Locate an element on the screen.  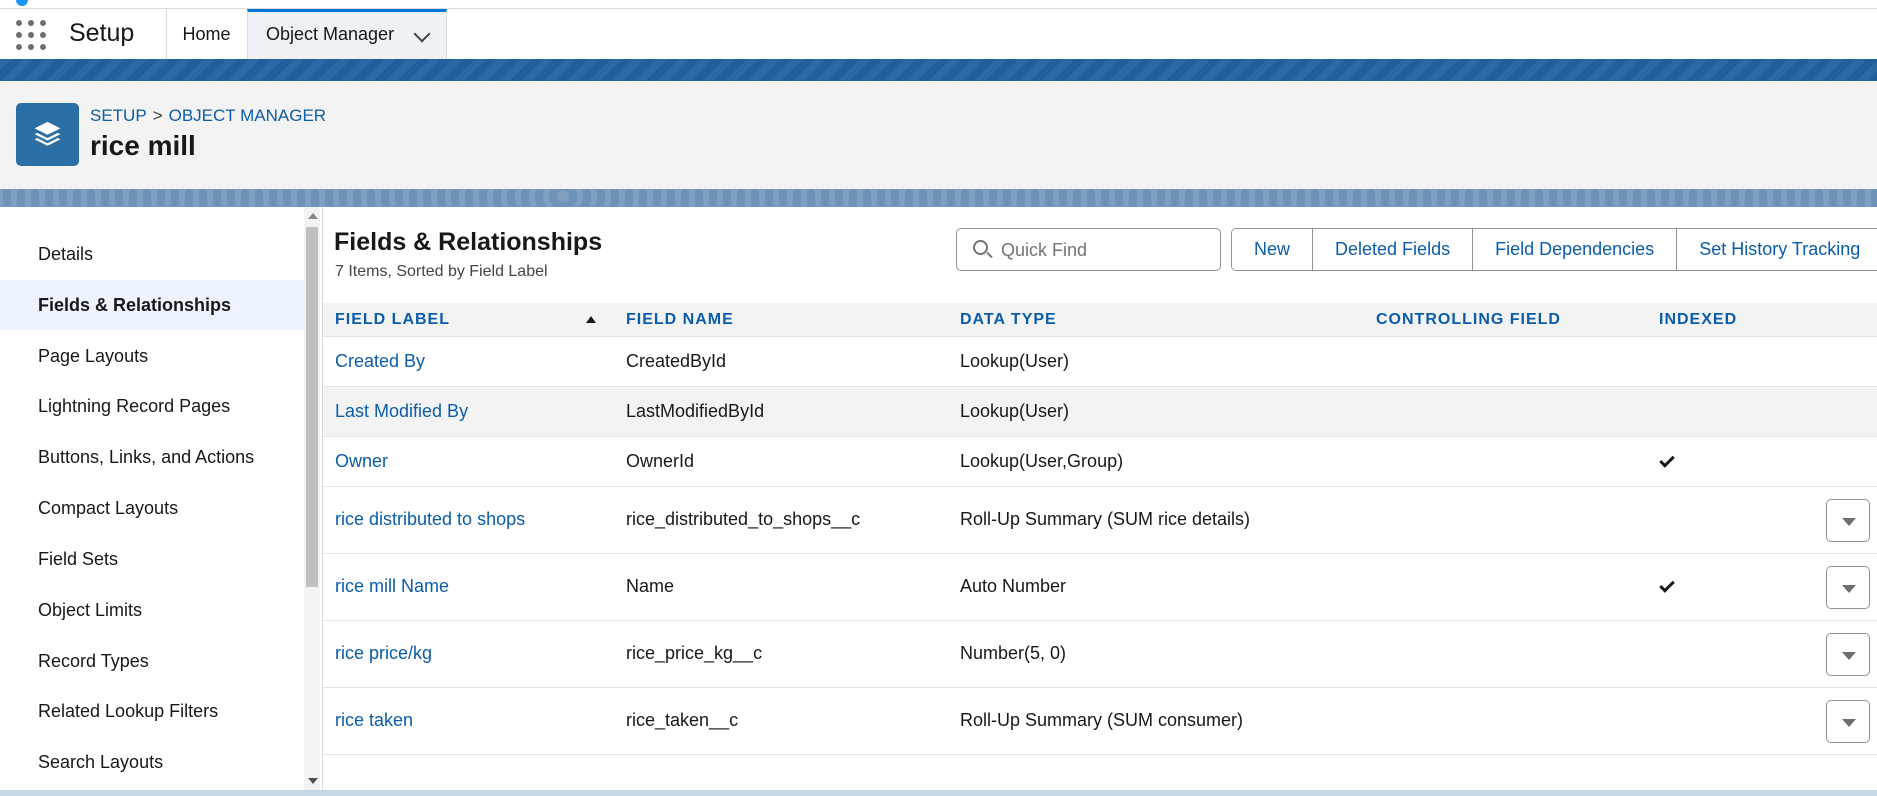
field-dependencies-button: Field Dependencies is located at coordinates (1574, 249).